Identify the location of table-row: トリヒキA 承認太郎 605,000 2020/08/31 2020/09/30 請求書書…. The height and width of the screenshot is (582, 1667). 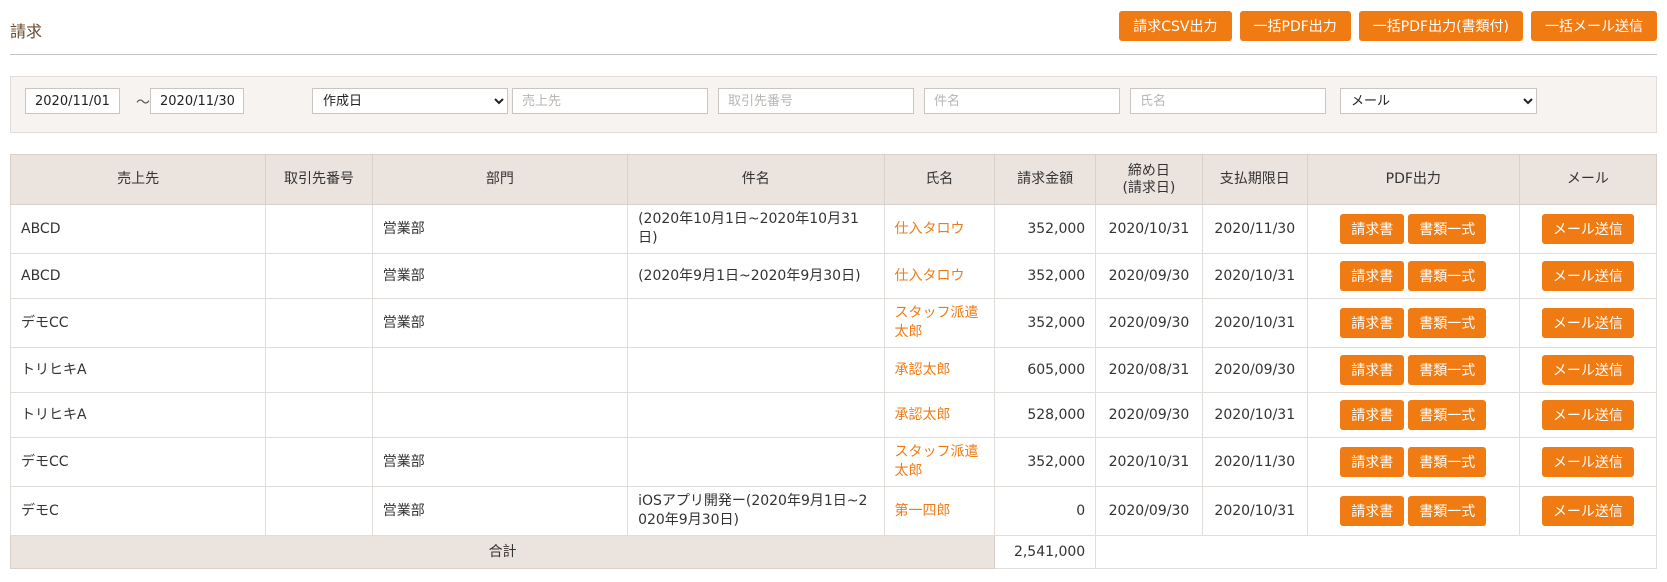
(833, 370).